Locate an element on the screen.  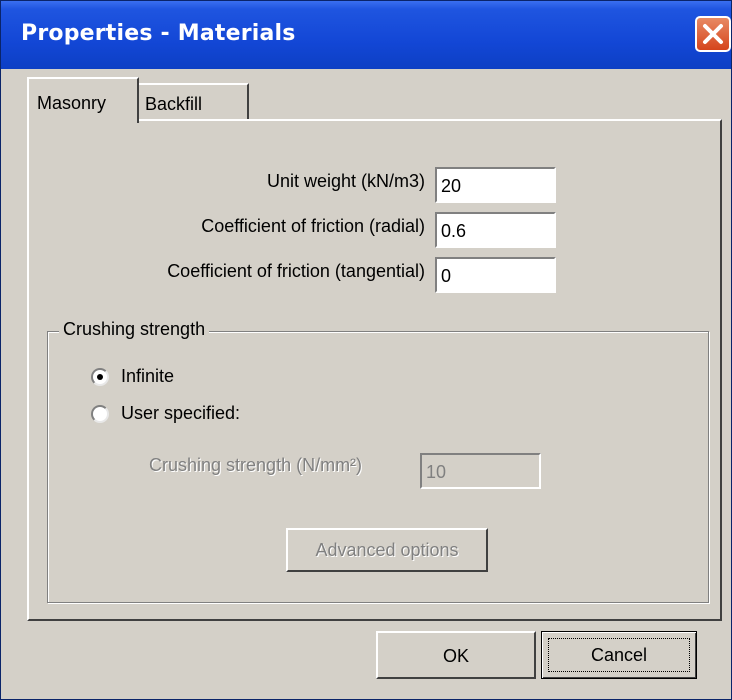
tab-backfill: Backfill is located at coordinates (194, 102).